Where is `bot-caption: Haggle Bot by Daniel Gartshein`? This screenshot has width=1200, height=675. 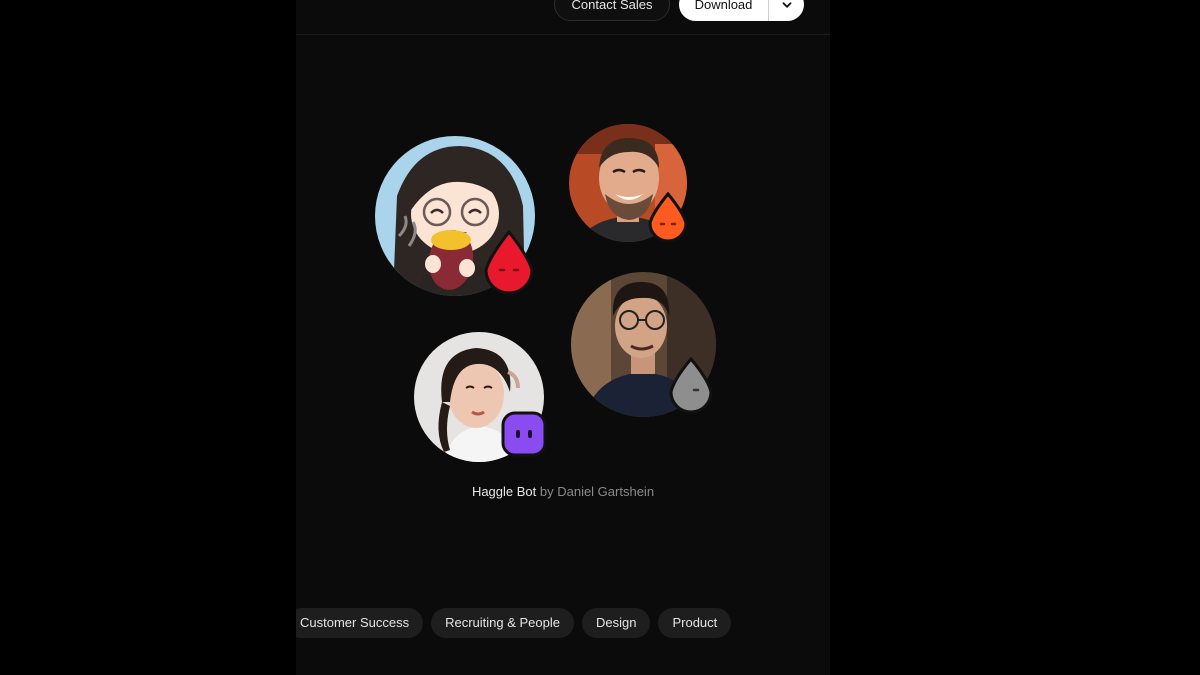 bot-caption: Haggle Bot by Daniel Gartshein is located at coordinates (563, 491).